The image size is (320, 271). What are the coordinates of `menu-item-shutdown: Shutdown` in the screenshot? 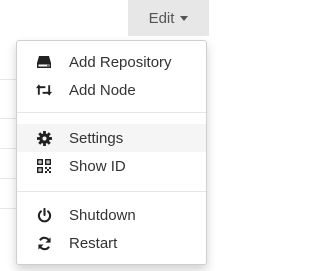 It's located at (111, 215).